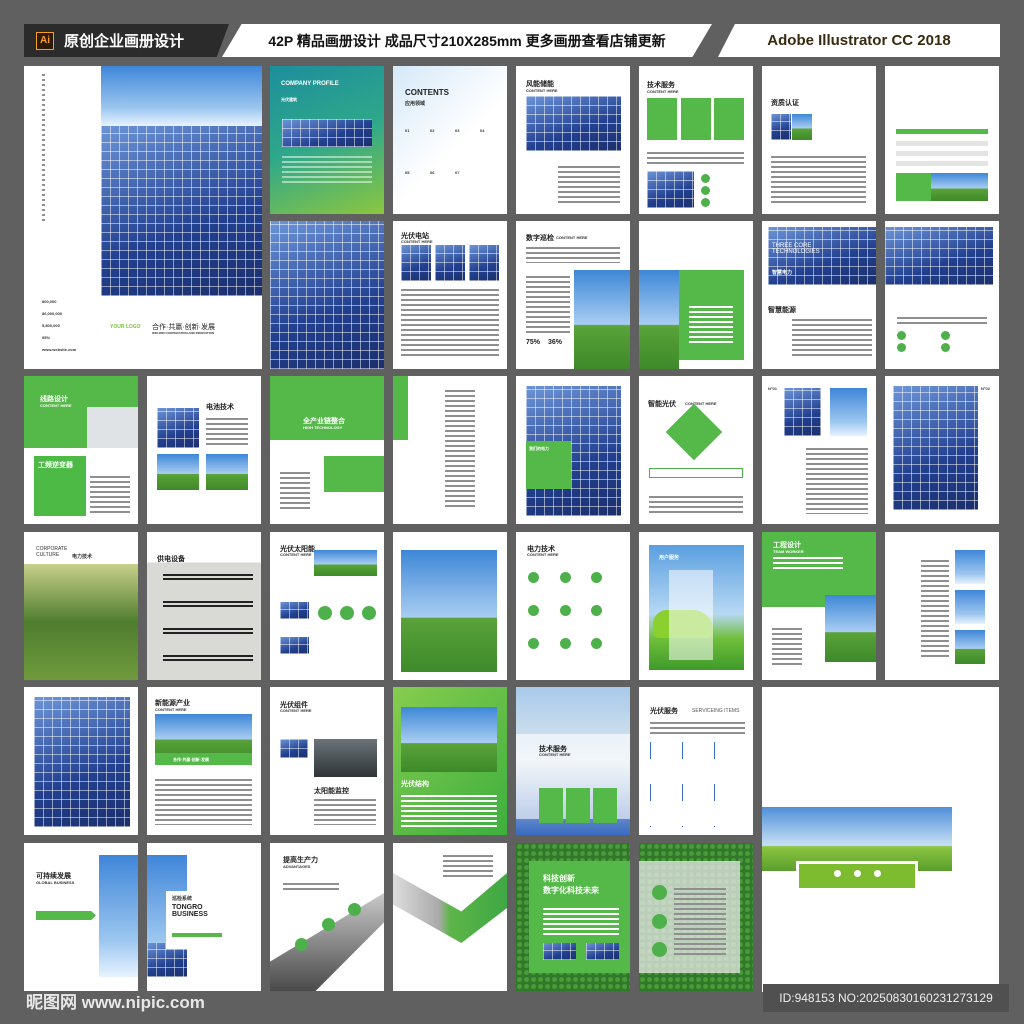 The image size is (1024, 1024). What do you see at coordinates (696, 606) in the screenshot?
I see `page-user-service: 用户服务` at bounding box center [696, 606].